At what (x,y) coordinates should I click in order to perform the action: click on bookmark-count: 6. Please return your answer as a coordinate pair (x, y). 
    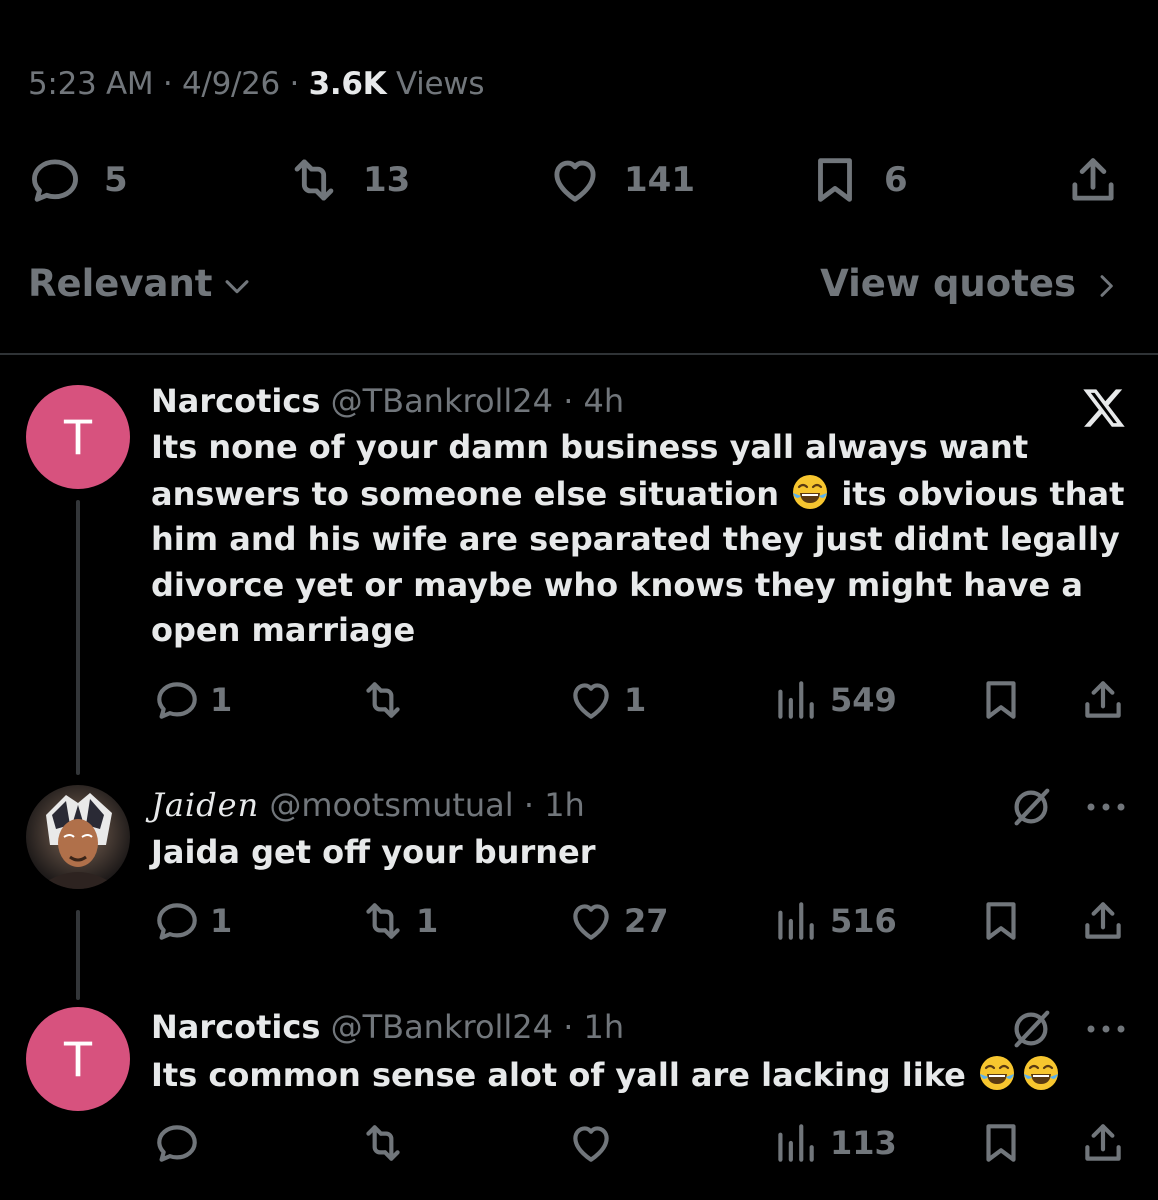
    Looking at the image, I should click on (896, 180).